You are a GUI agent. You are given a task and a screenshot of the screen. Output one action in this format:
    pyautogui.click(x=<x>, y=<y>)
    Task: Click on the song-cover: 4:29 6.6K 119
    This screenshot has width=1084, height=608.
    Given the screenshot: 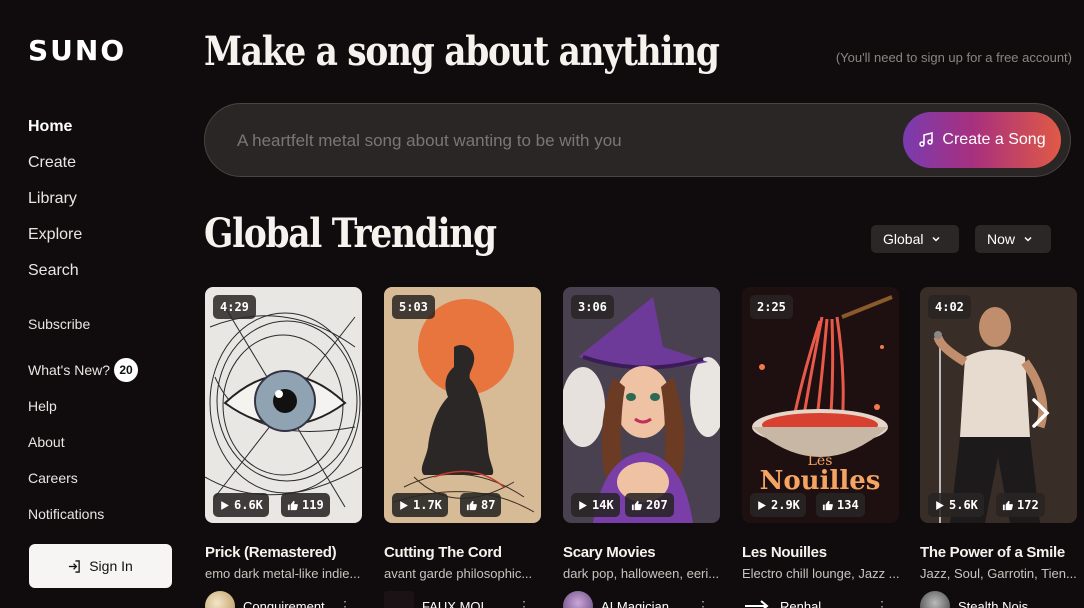 What is the action you would take?
    pyautogui.click(x=283, y=405)
    